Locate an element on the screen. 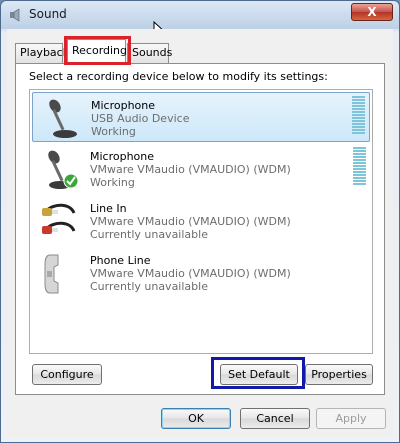 The image size is (400, 443). phone-handset-icon is located at coordinates (51, 274).